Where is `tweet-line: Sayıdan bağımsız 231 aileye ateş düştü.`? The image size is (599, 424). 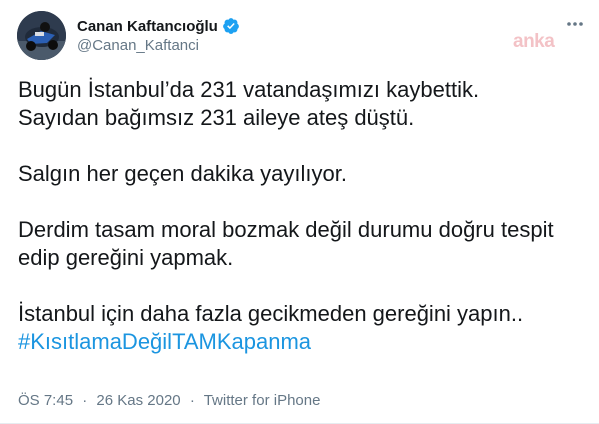
tweet-line: Sayıdan bağımsız 231 aileye ateş düştü. is located at coordinates (216, 117).